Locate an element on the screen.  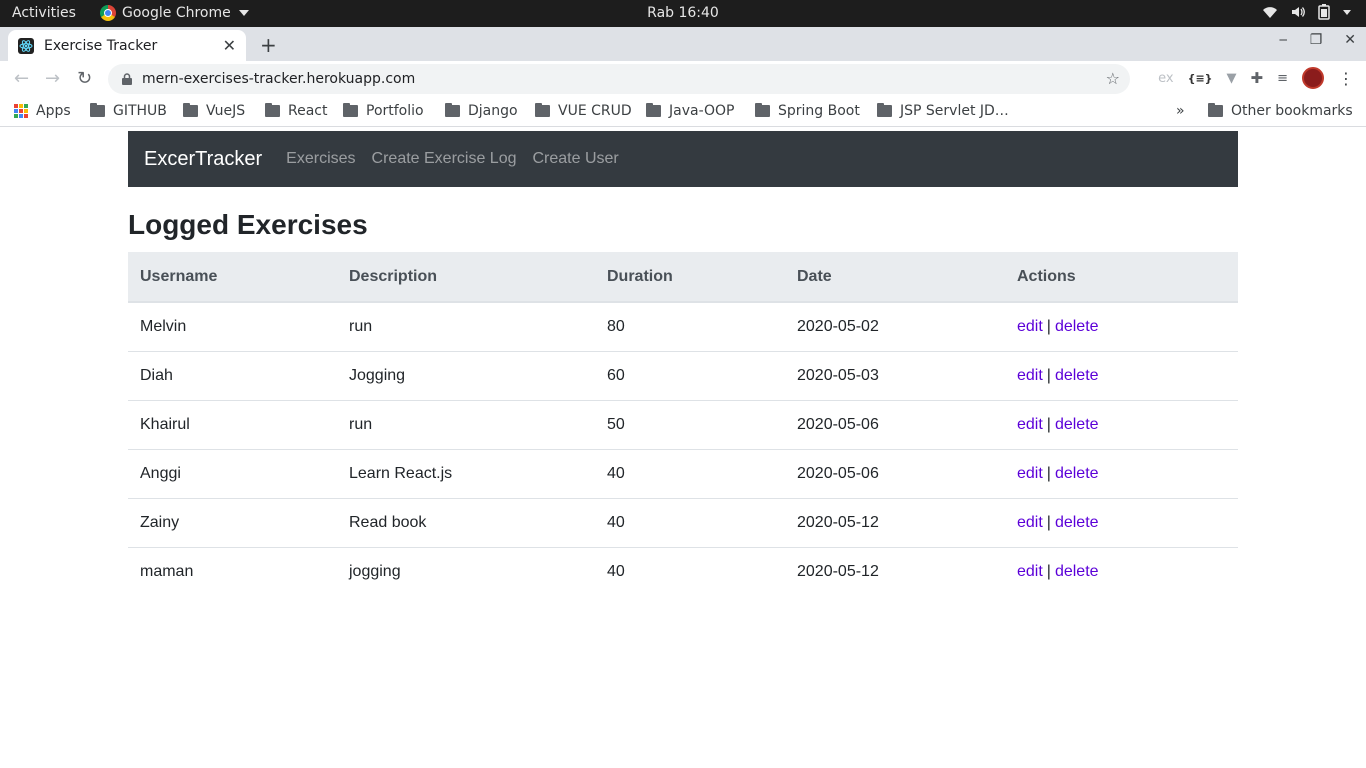
tab-title: Exercise Tracker is located at coordinates (101, 45).